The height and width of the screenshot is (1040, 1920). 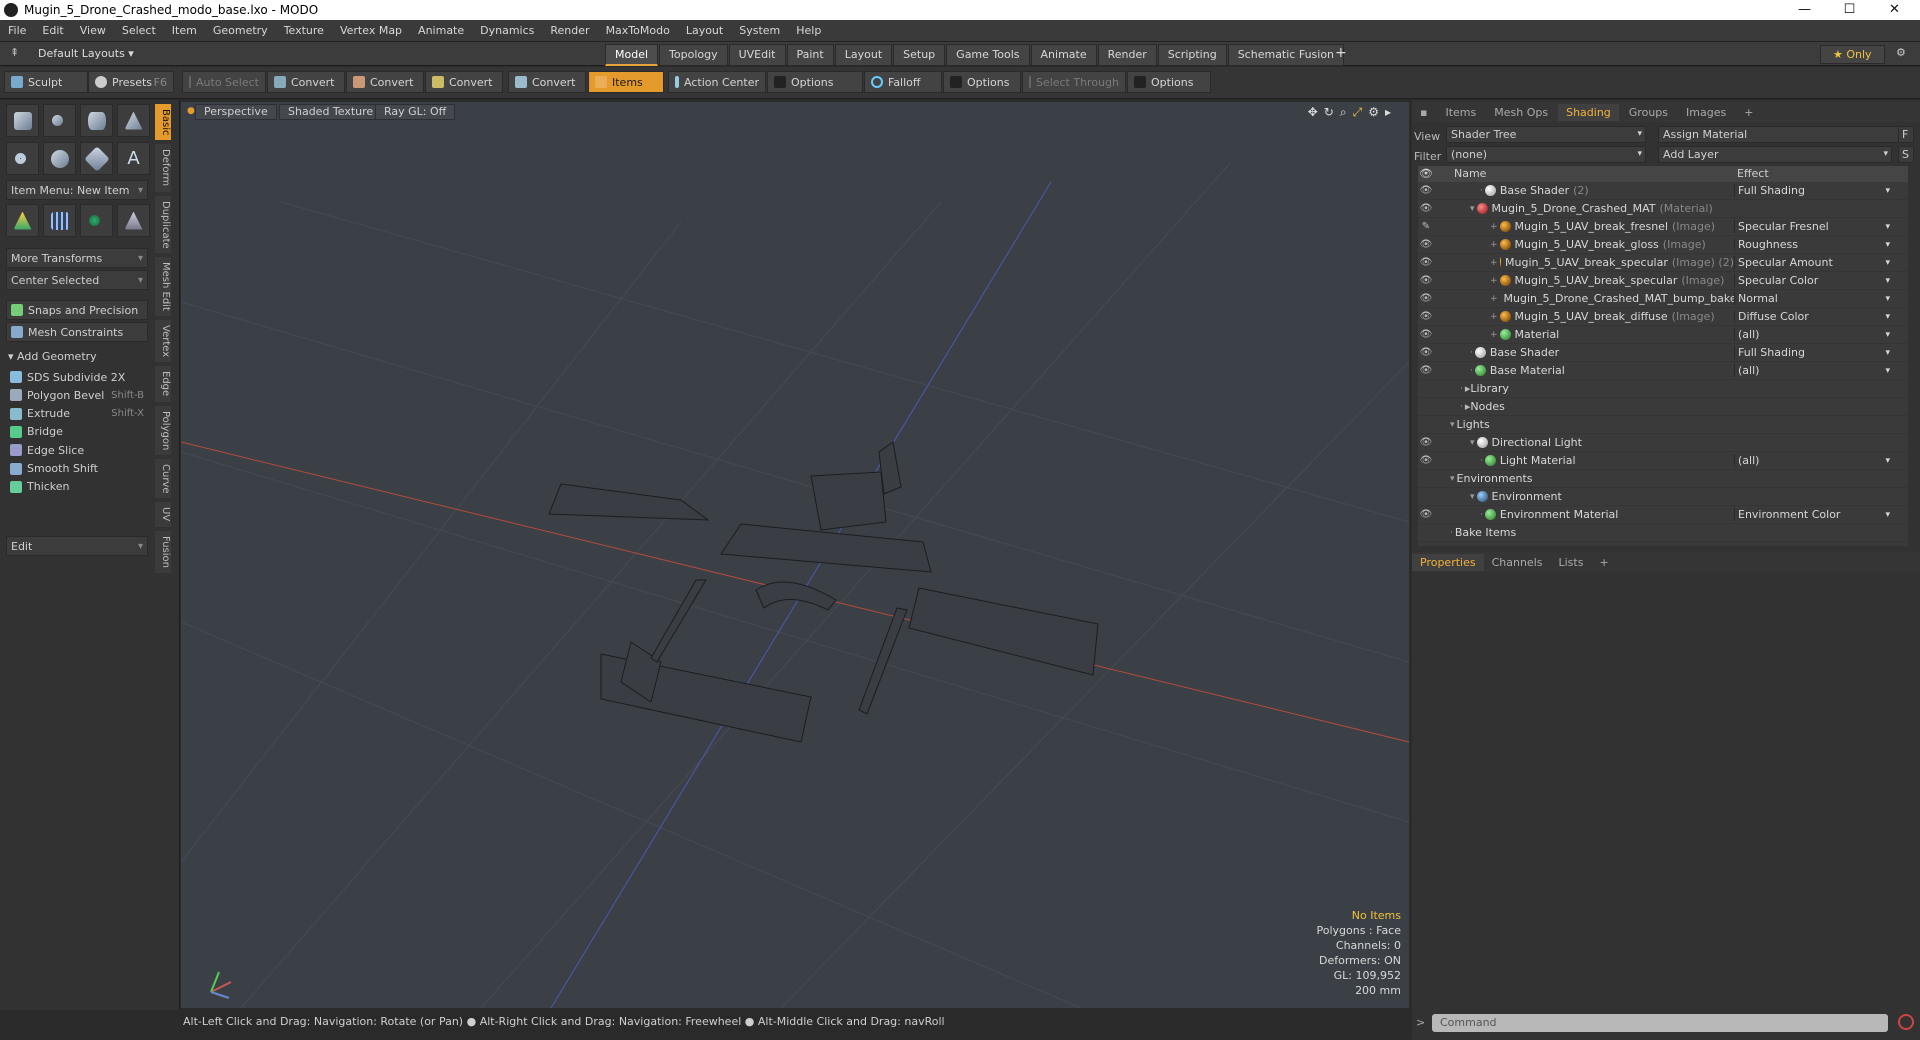 I want to click on auto-select-button: Auto Select, so click(x=224, y=82).